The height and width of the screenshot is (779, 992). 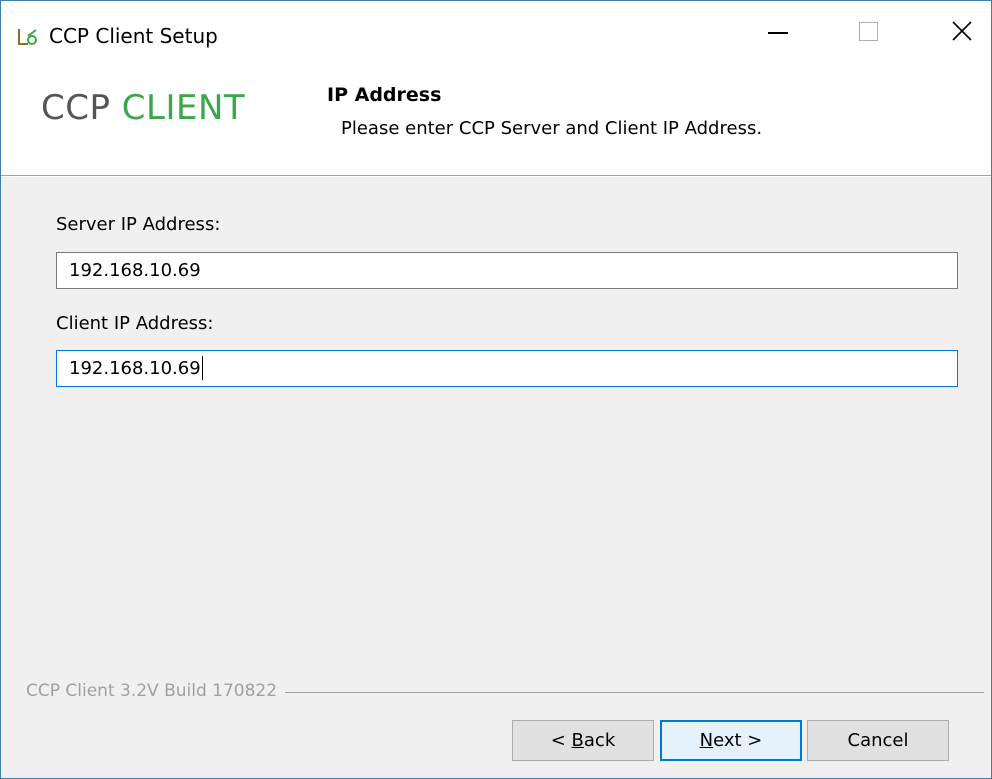 I want to click on server-ip-label: Server IP Address:, so click(x=138, y=224).